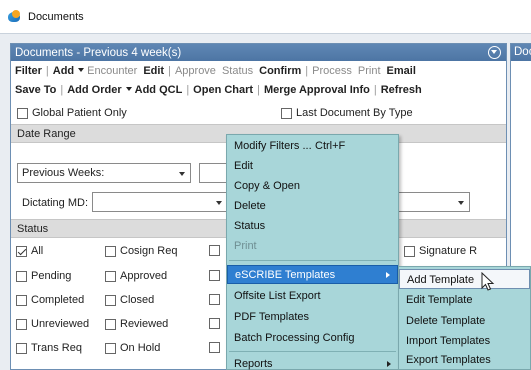 Image resolution: width=531 pixels, height=370 pixels. I want to click on date-range-select: Previous Weeks:, so click(104, 173).